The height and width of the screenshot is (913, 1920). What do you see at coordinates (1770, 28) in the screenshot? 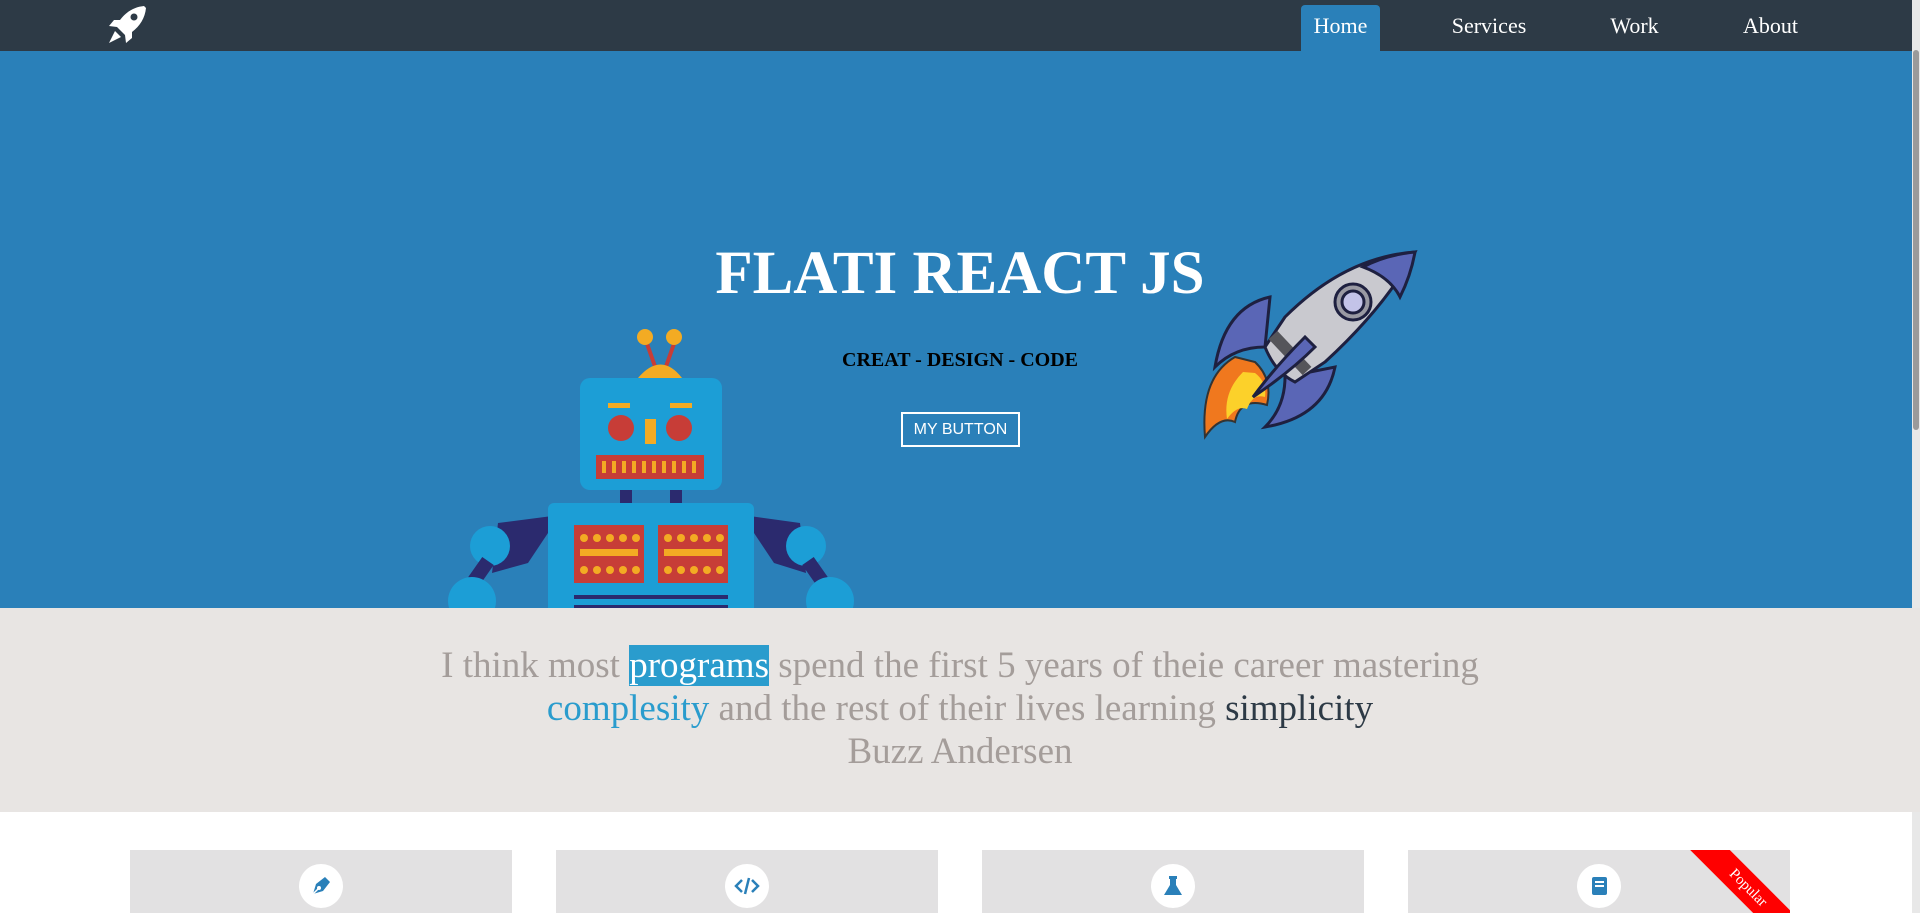
I see `nav-about: About` at bounding box center [1770, 28].